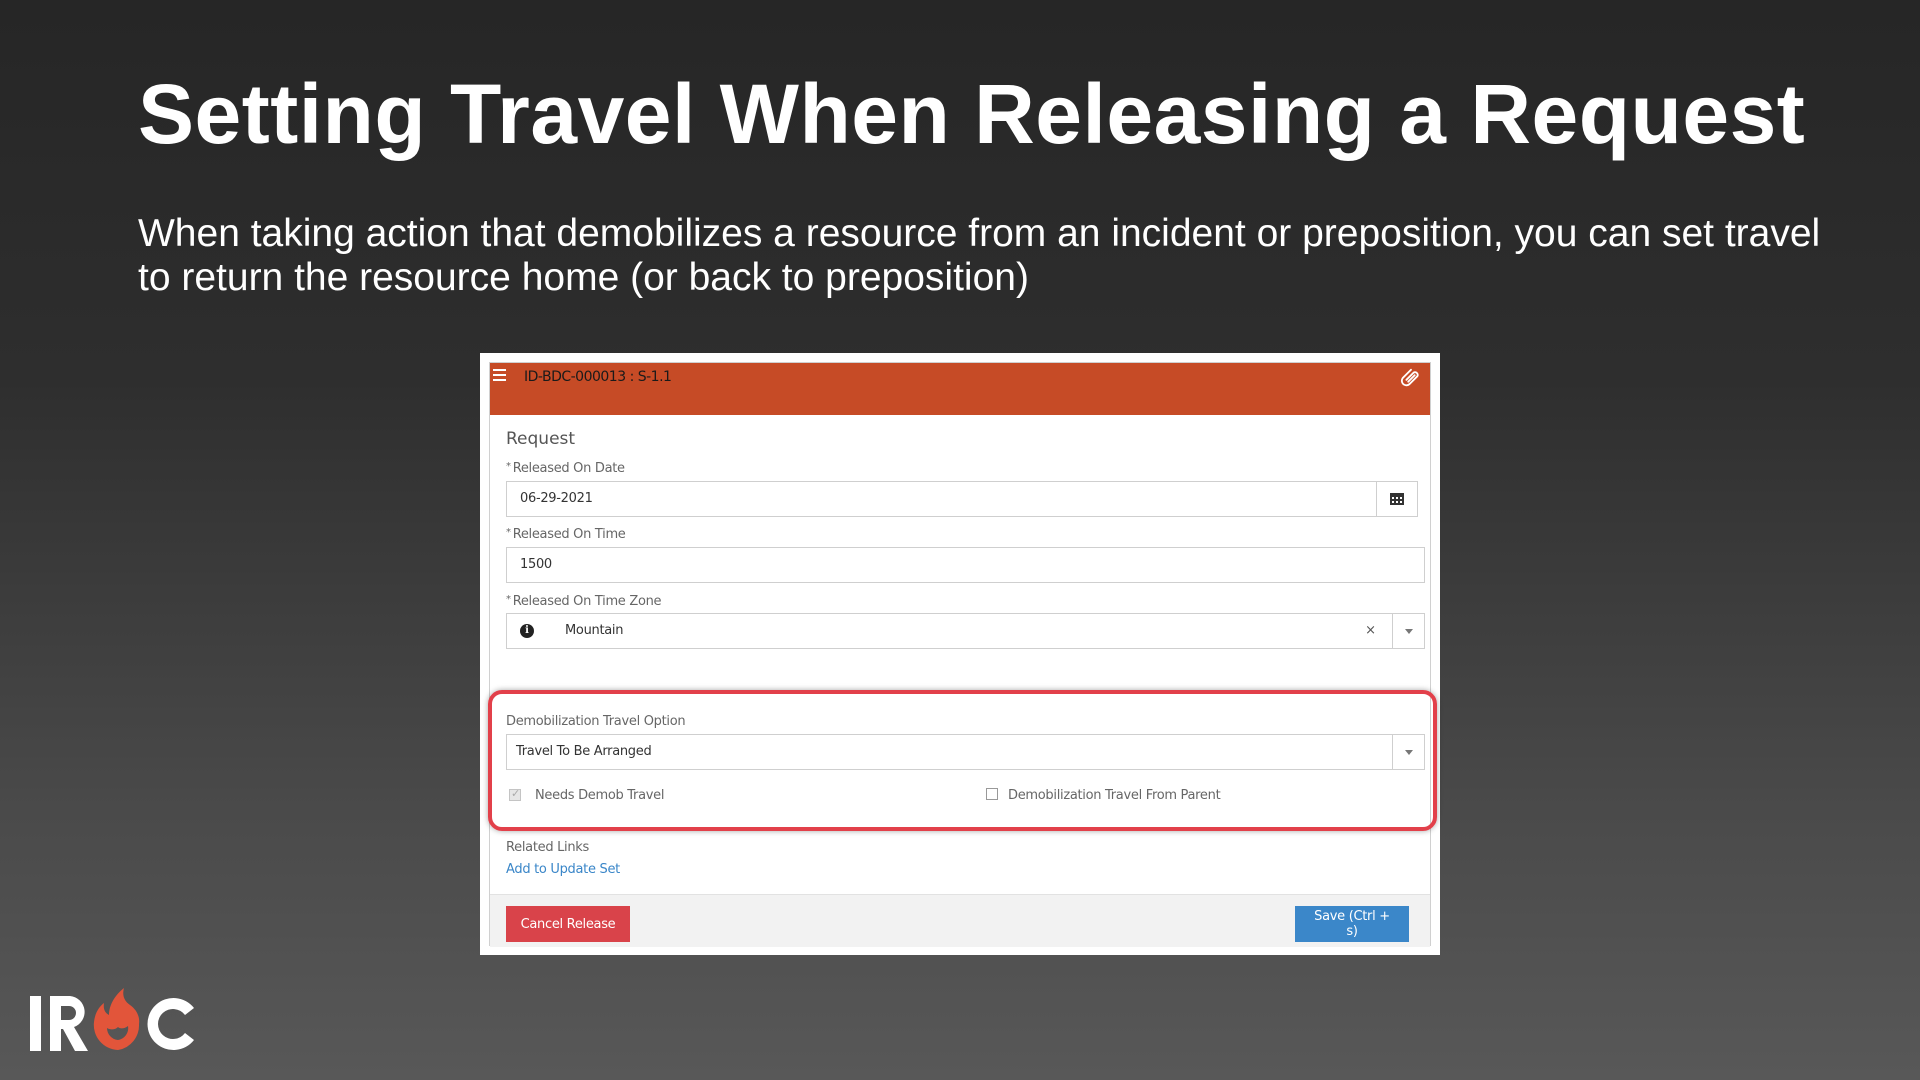 The width and height of the screenshot is (1920, 1080). Describe the element at coordinates (1411, 378) in the screenshot. I see `paperclip-icon` at that location.